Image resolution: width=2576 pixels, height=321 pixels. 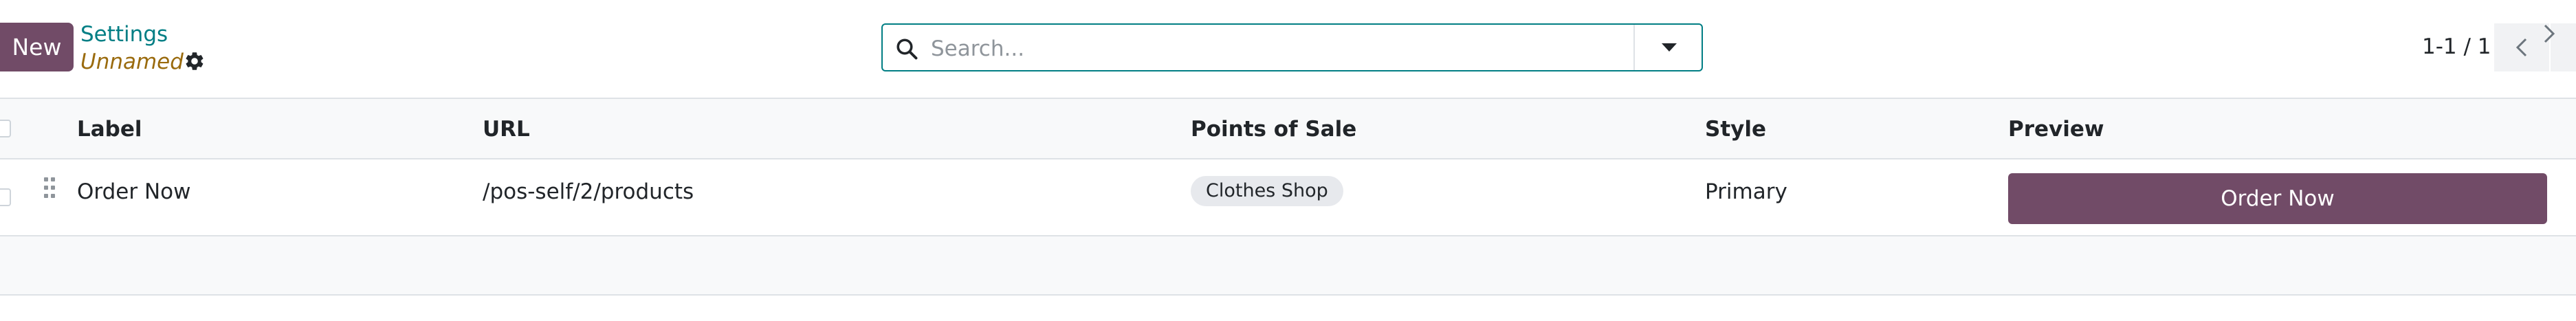 I want to click on breadcrumb-settings-link: Settings, so click(x=124, y=34).